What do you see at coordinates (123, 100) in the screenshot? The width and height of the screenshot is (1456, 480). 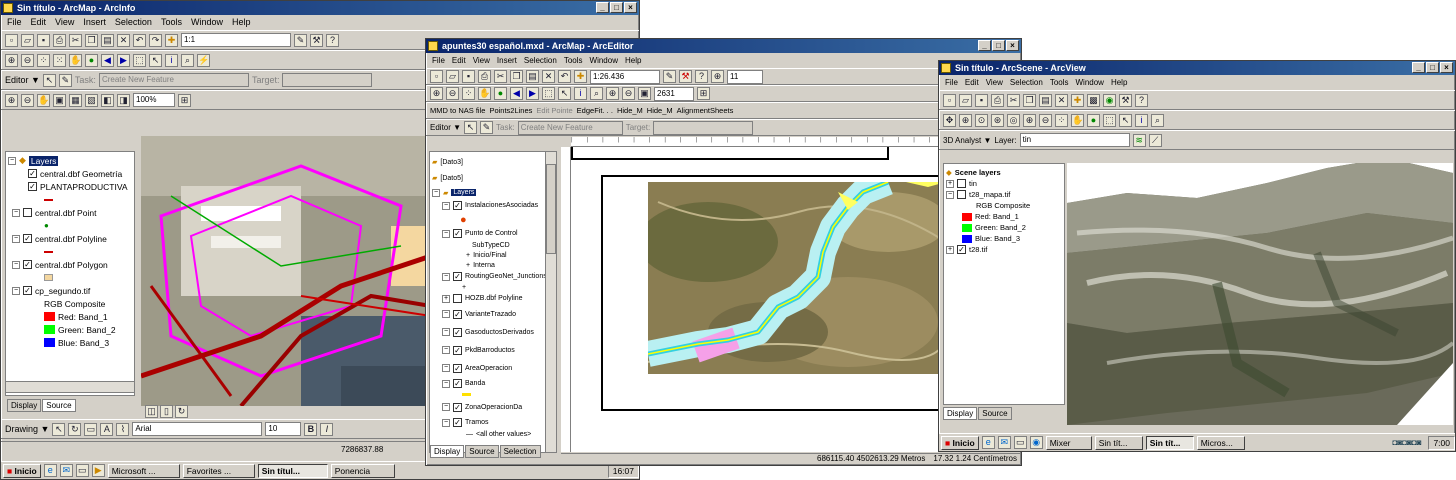 I see `forward-extent-layout-icon: ◨` at bounding box center [123, 100].